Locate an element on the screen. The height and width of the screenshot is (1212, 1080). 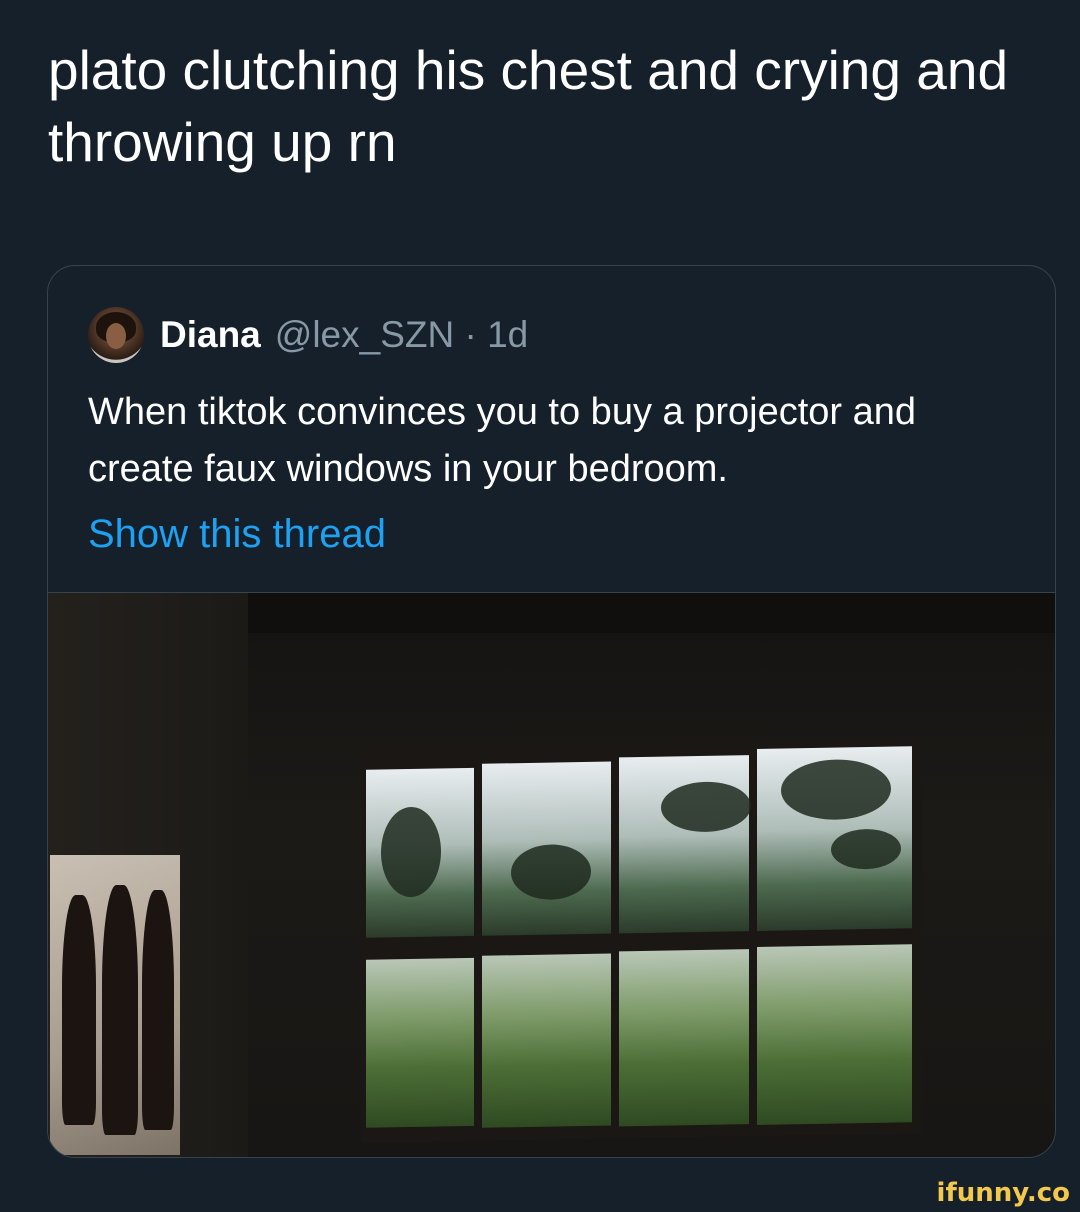
wall-poster is located at coordinates (115, 1005).